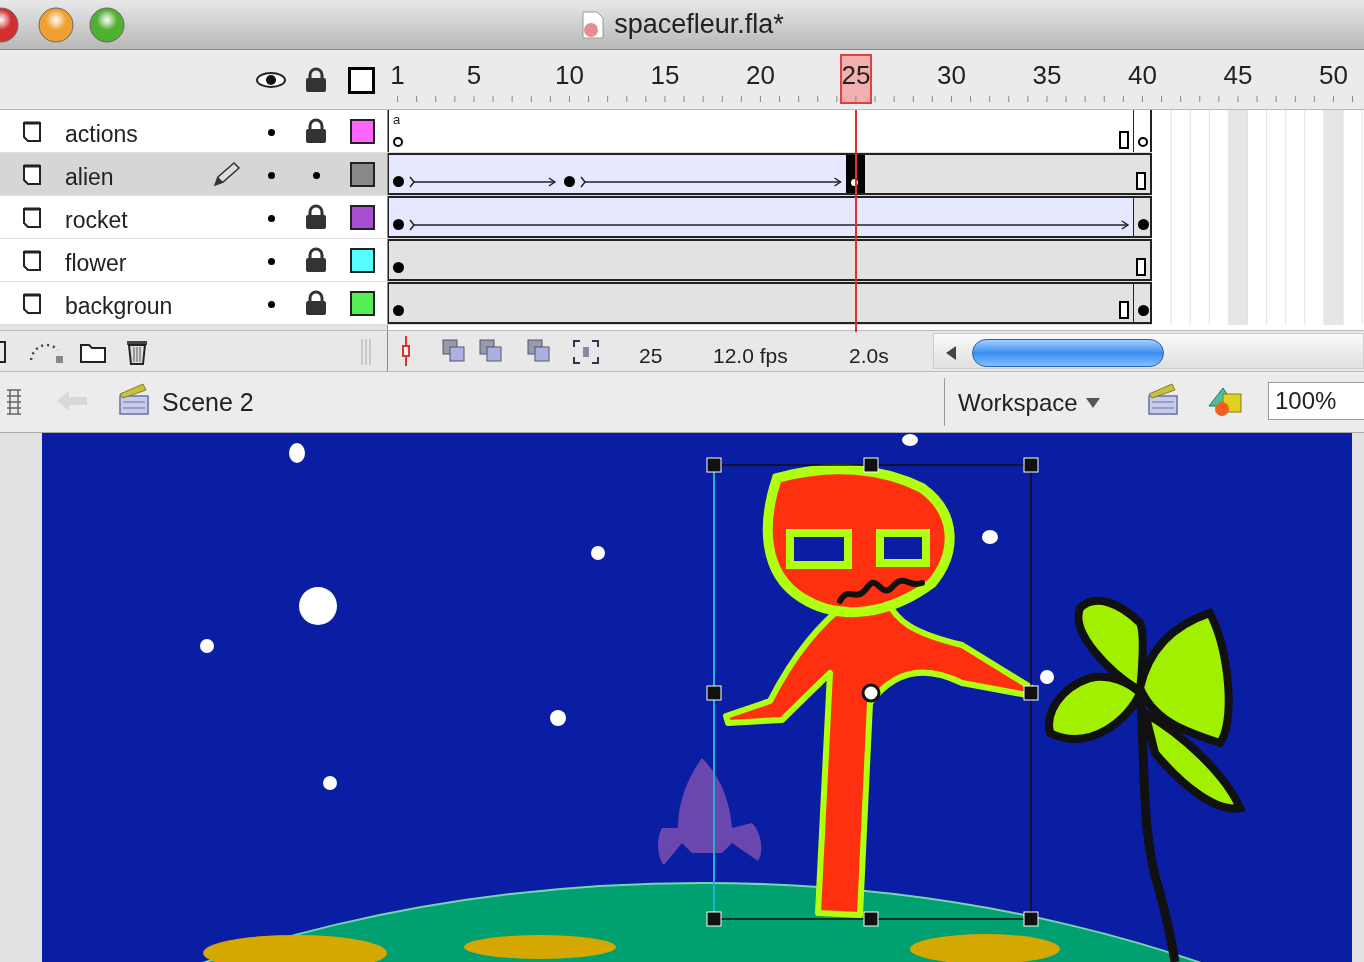 This screenshot has height=962, width=1364. I want to click on onion-markers-icon, so click(586, 352).